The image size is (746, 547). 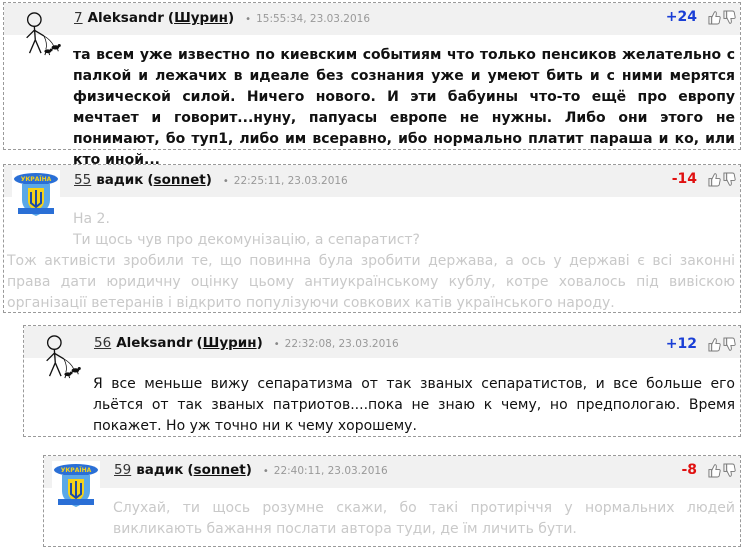 I want to click on comment-meta: 59 вадик (sonnet) • 22:40:11, 23.03.2016, so click(x=251, y=470).